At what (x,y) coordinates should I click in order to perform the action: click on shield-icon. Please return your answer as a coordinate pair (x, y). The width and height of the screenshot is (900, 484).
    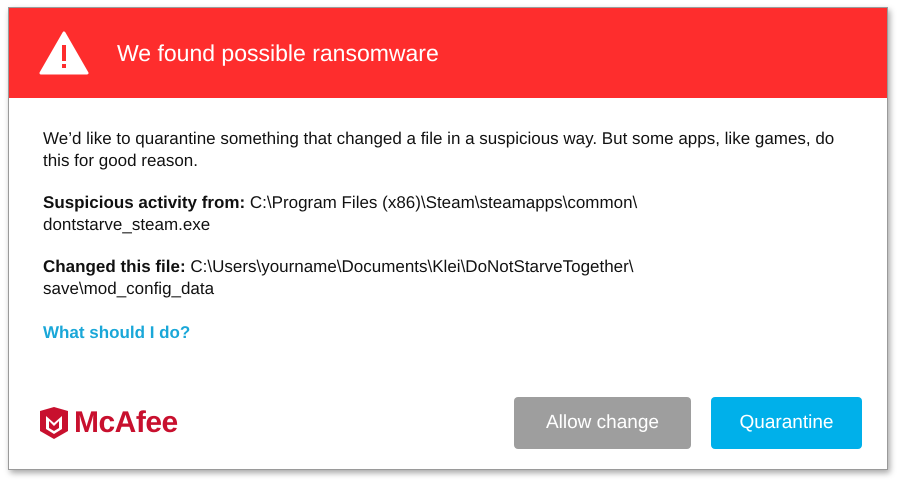
    Looking at the image, I should click on (54, 423).